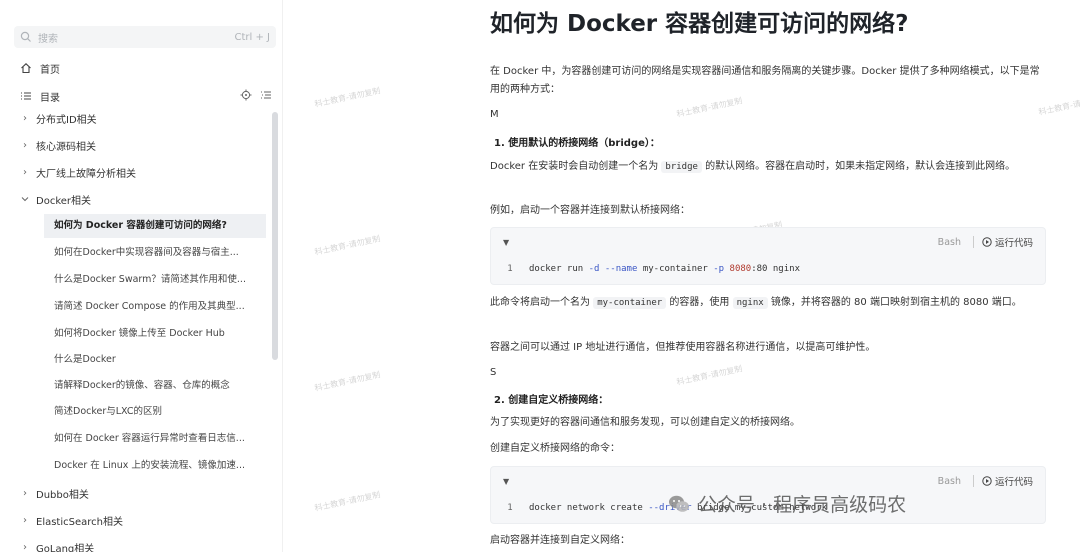 The height and width of the screenshot is (552, 1080). Describe the element at coordinates (64, 201) in the screenshot. I see `tree-item-label: Docker相关` at that location.